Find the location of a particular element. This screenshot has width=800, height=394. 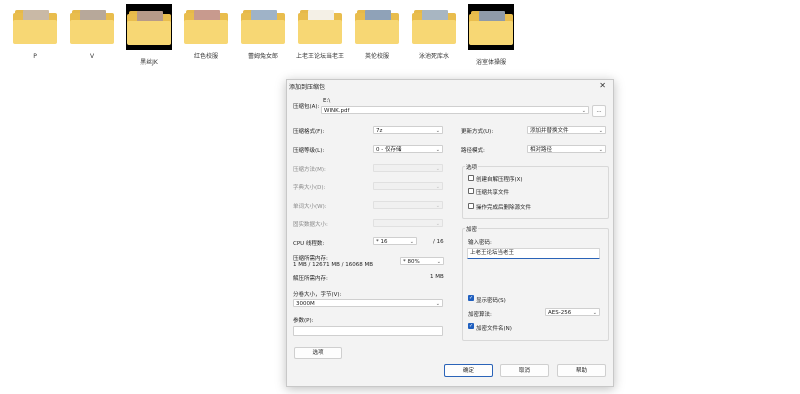

decompress-memory-label: 解压所需内存: is located at coordinates (310, 279).